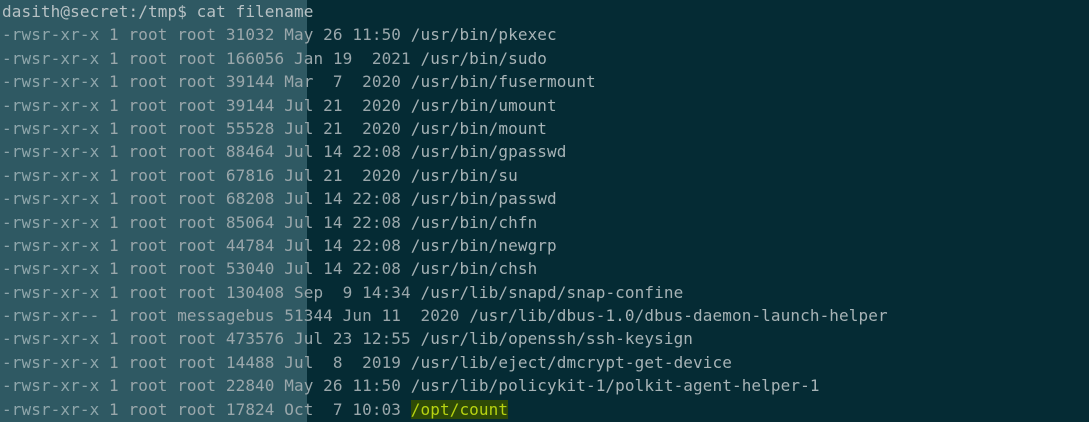 Image resolution: width=1089 pixels, height=422 pixels. I want to click on file-details: 1 root root 67816 Jul 21 2020, so click(255, 175).